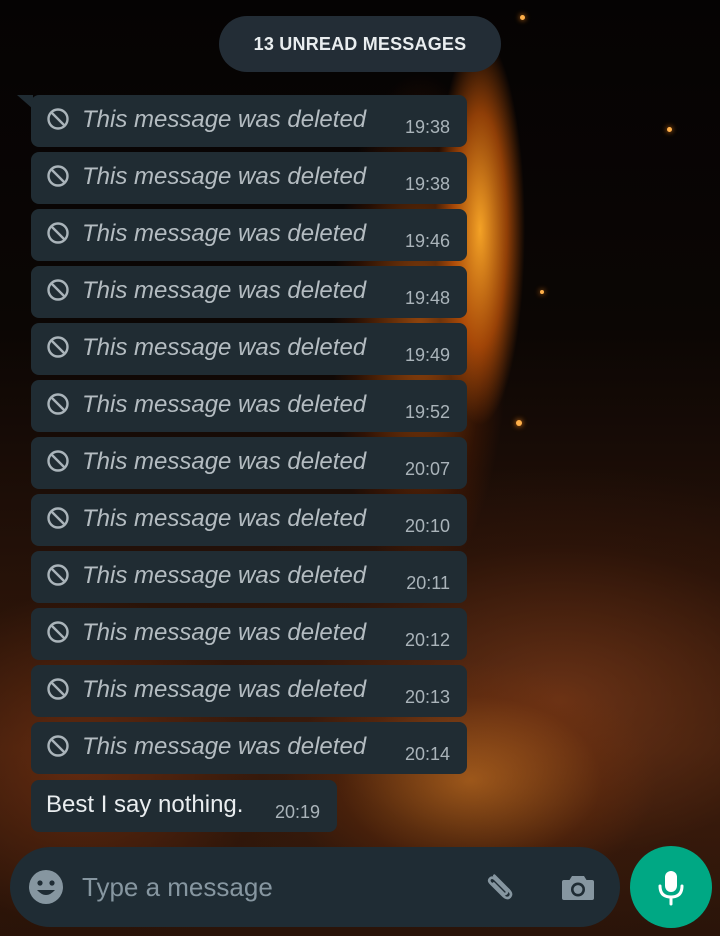  I want to click on deleted-message-bubble: This message was deleted 20:10, so click(249, 520).